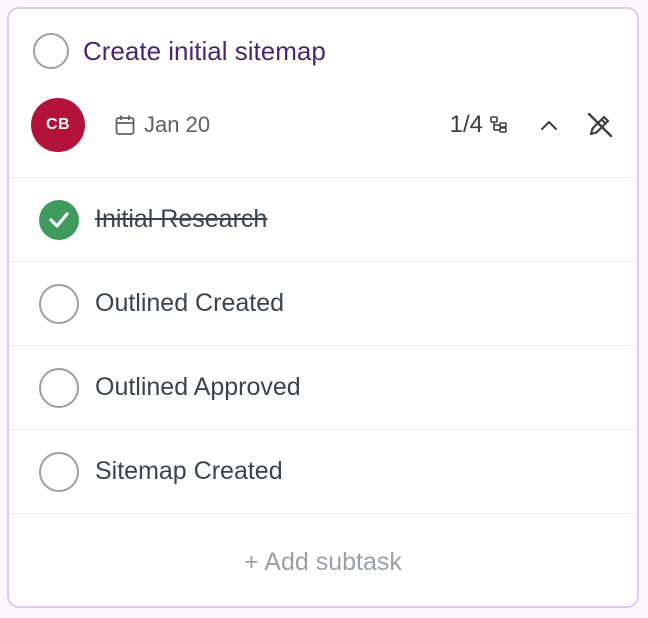  I want to click on assignee-avatar: CB, so click(58, 125).